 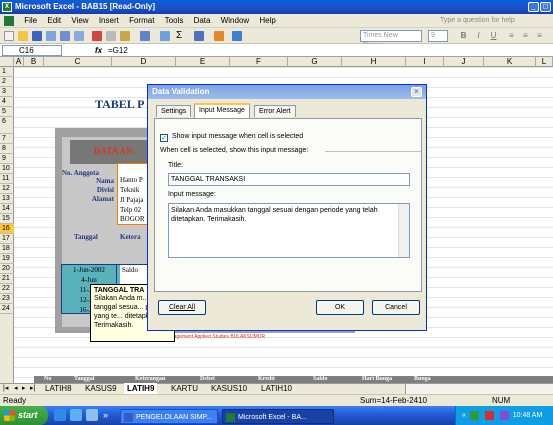 What do you see at coordinates (101, 388) in the screenshot?
I see `sheet-tab-kasus9: KASUS9` at bounding box center [101, 388].